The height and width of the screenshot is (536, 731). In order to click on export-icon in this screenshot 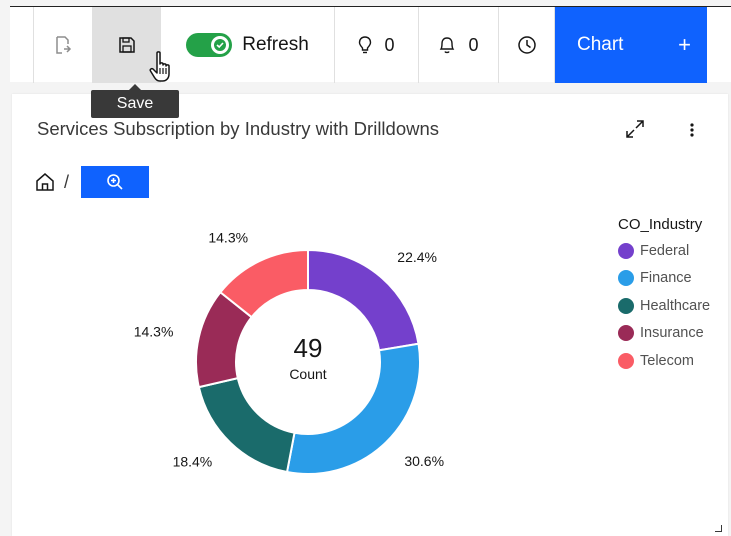, I will do `click(64, 45)`.